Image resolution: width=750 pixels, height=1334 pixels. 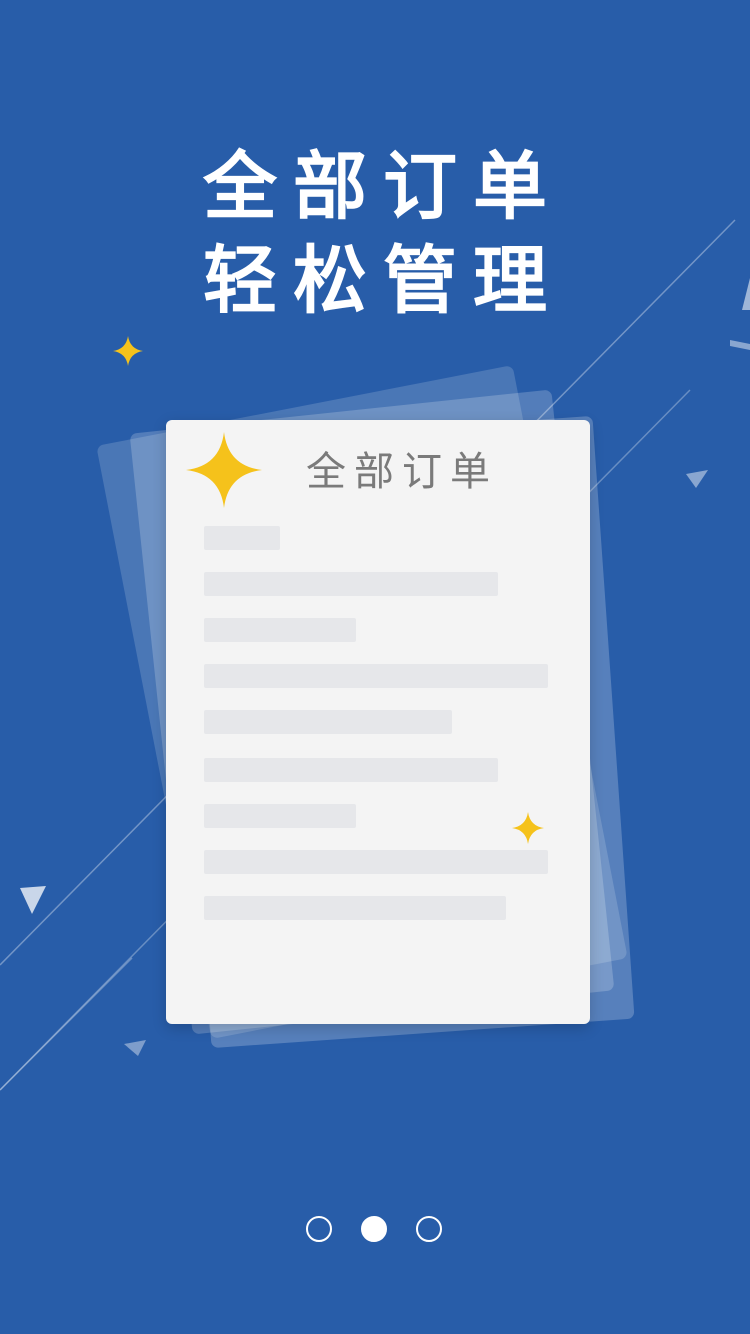 I want to click on card-title: 全部订单, so click(x=402, y=472).